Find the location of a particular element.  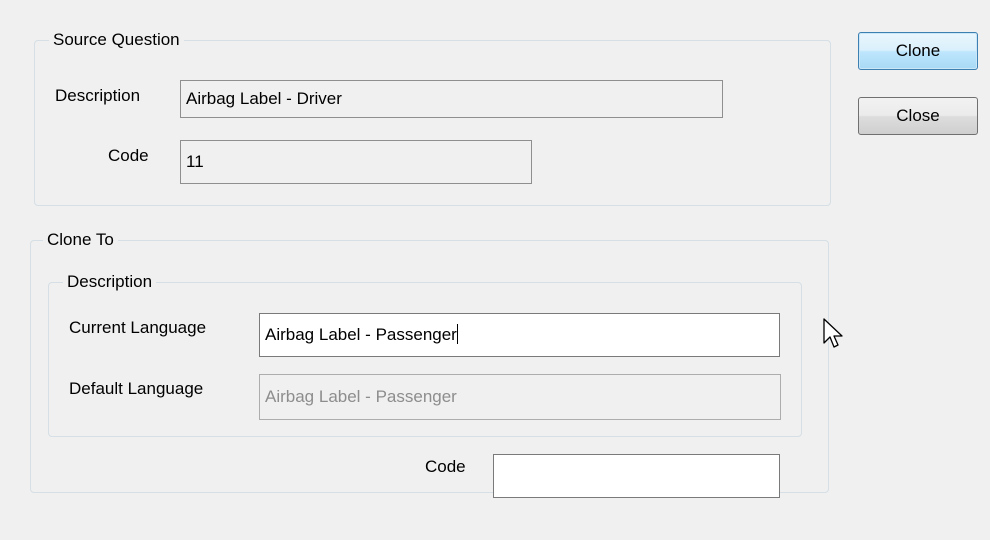

text-caret is located at coordinates (457, 334).